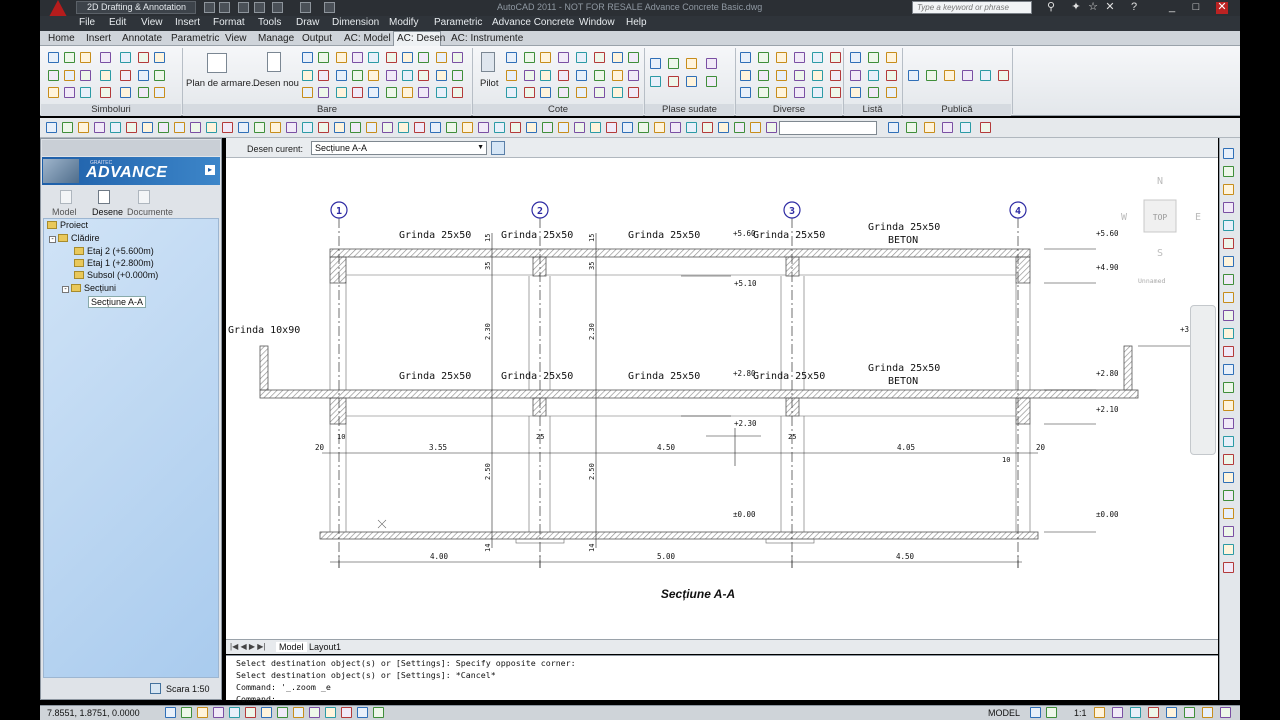 Image resolution: width=1280 pixels, height=720 pixels. What do you see at coordinates (98, 38) in the screenshot?
I see `tab-insert: Insert` at bounding box center [98, 38].